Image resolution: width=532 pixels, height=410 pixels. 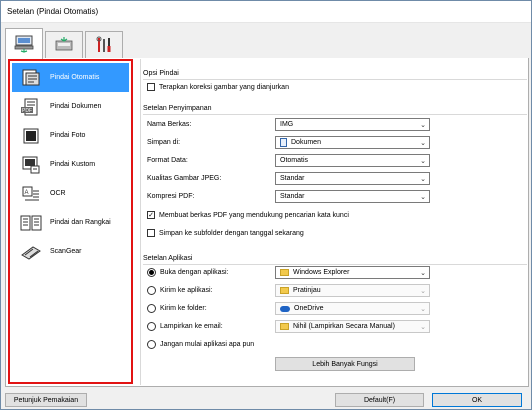 What do you see at coordinates (140, 222) in the screenshot?
I see `panel-separator` at bounding box center [140, 222].